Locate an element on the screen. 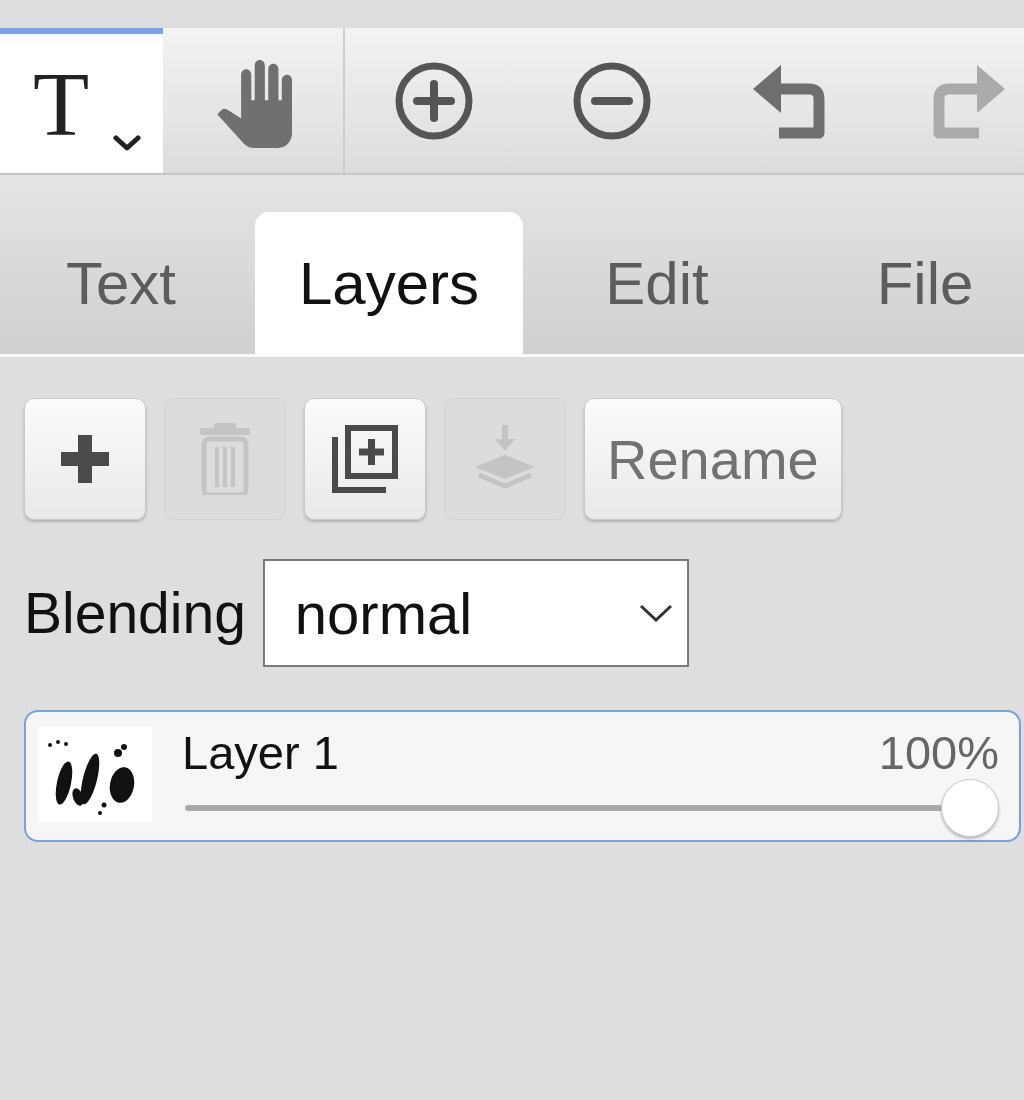  undo-arrow-icon is located at coordinates (790, 100).